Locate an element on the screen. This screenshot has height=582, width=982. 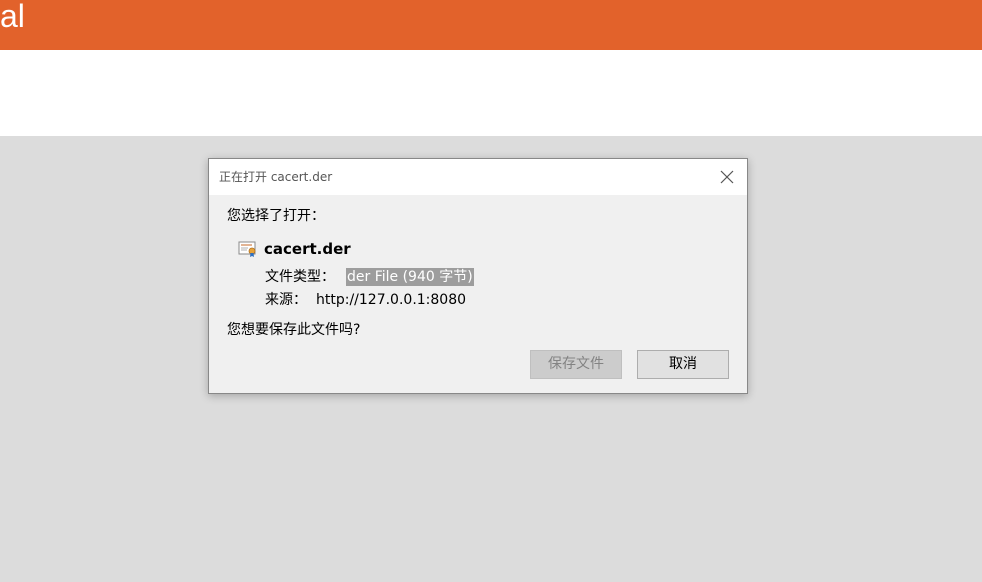
file-name: cacert.der is located at coordinates (307, 249).